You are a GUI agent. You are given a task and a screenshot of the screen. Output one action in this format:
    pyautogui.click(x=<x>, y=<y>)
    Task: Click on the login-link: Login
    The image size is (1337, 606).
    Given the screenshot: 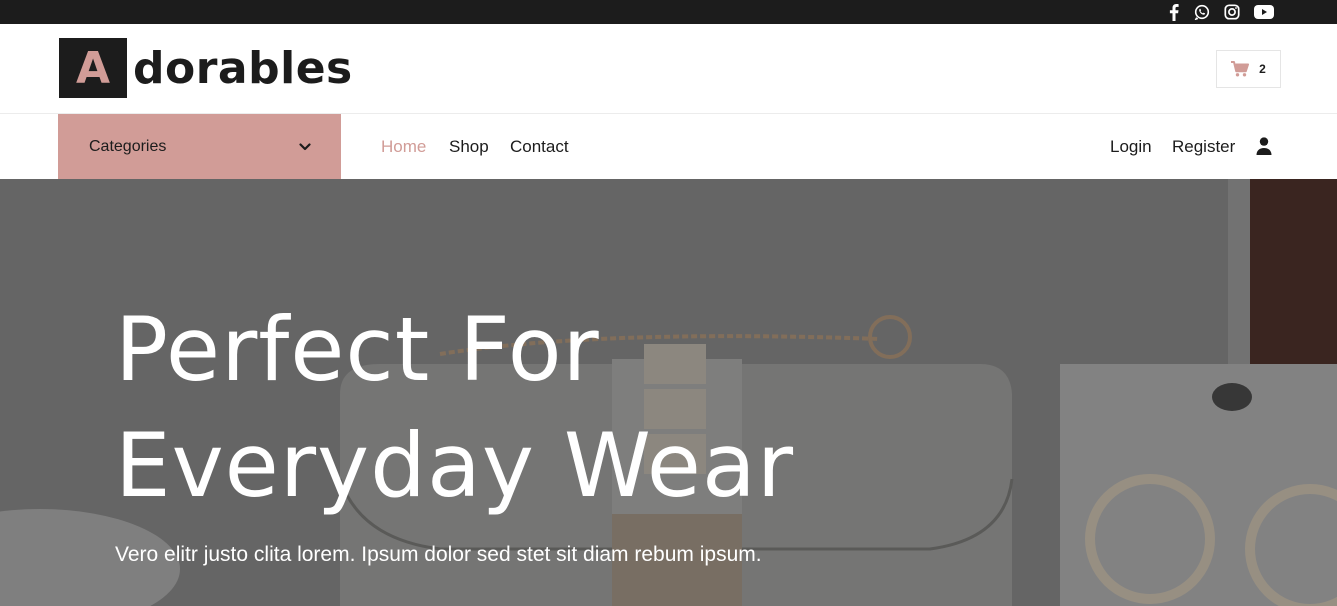 What is the action you would take?
    pyautogui.click(x=1131, y=147)
    